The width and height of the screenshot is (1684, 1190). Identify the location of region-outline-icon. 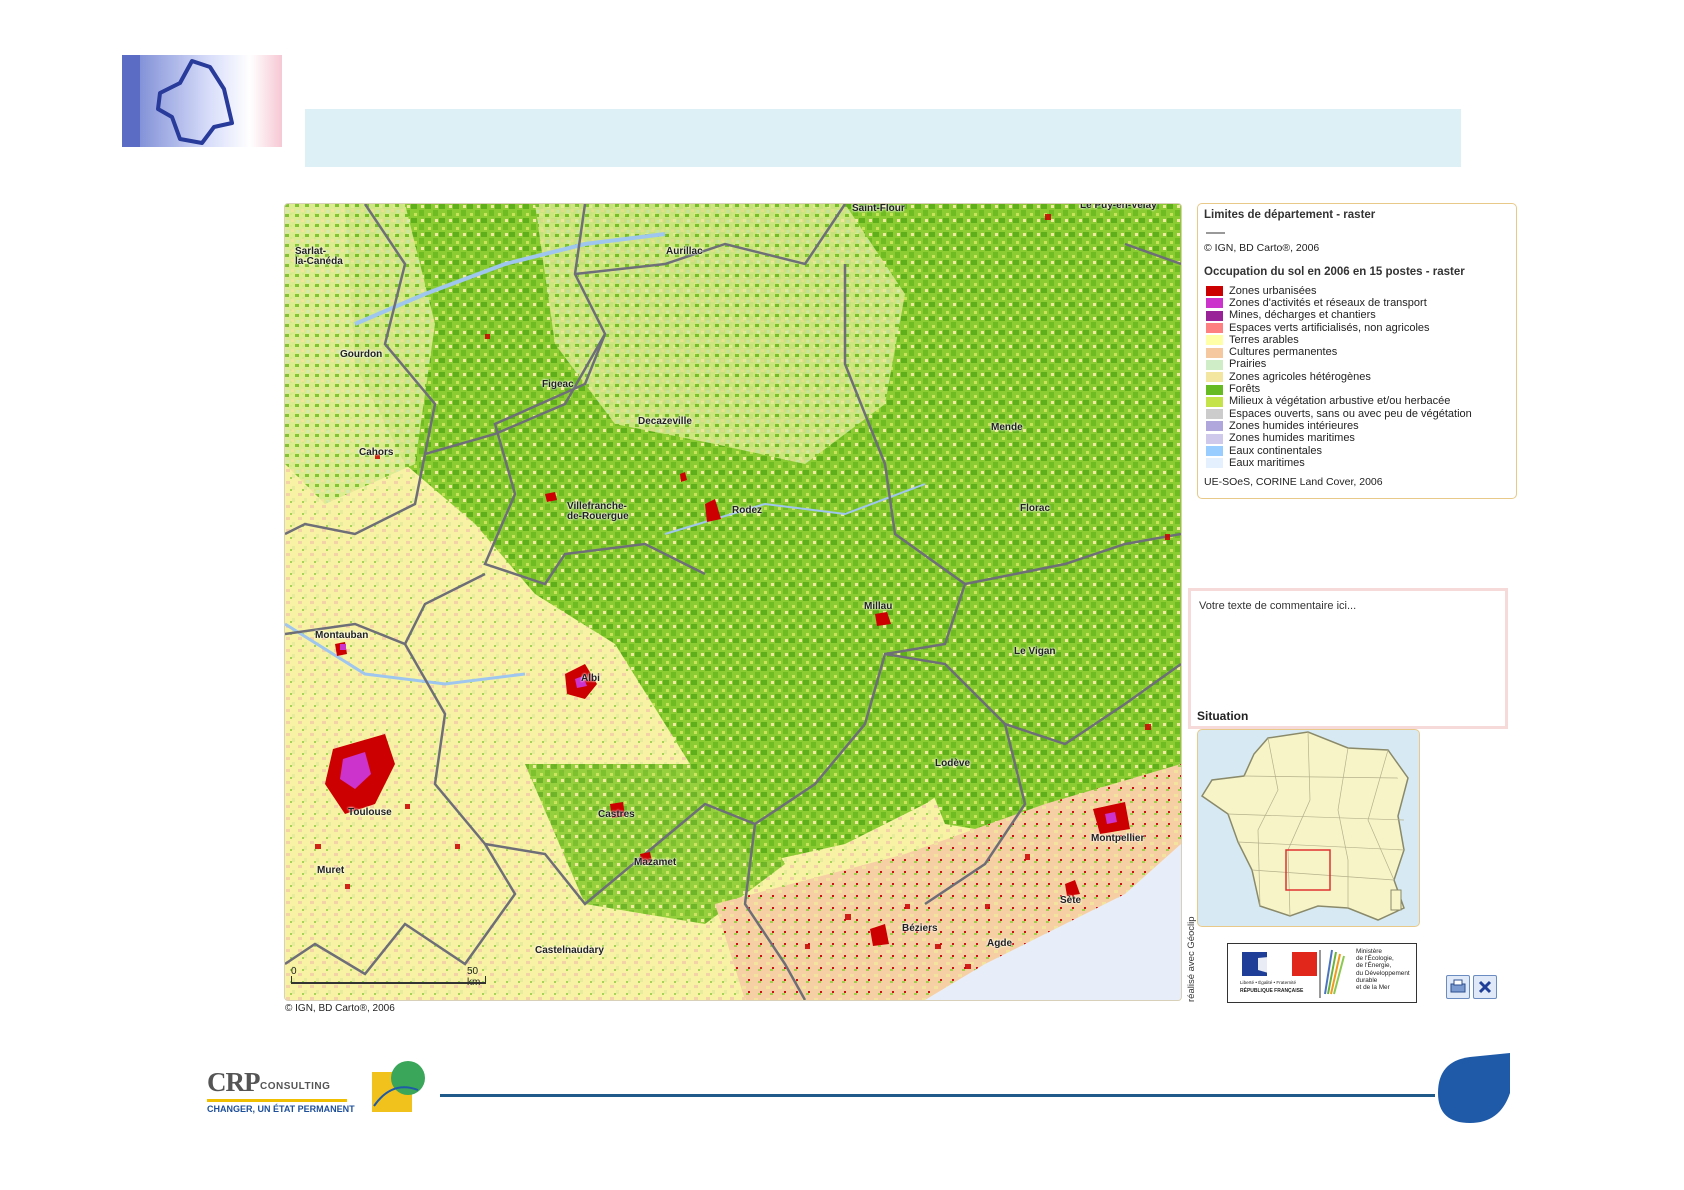
(202, 101).